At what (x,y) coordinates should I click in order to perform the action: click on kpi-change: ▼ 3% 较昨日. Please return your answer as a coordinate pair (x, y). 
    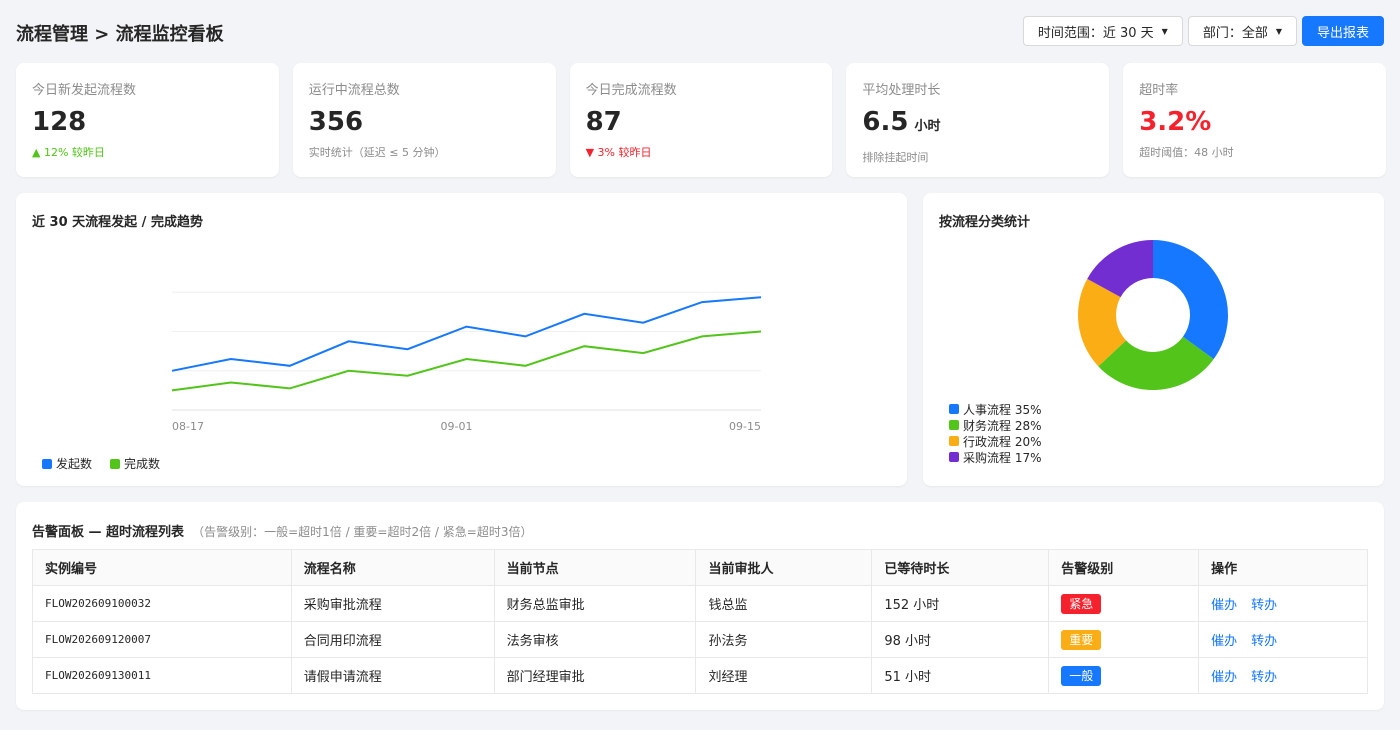
    Looking at the image, I should click on (618, 152).